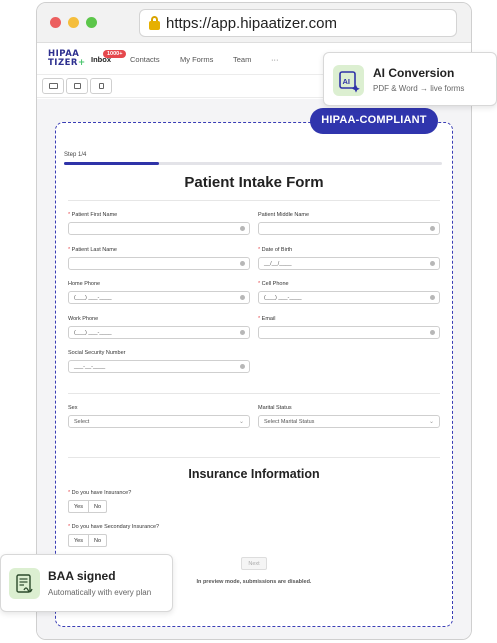  Describe the element at coordinates (275, 408) in the screenshot. I see `marital-status-label: Marital Status` at that location.